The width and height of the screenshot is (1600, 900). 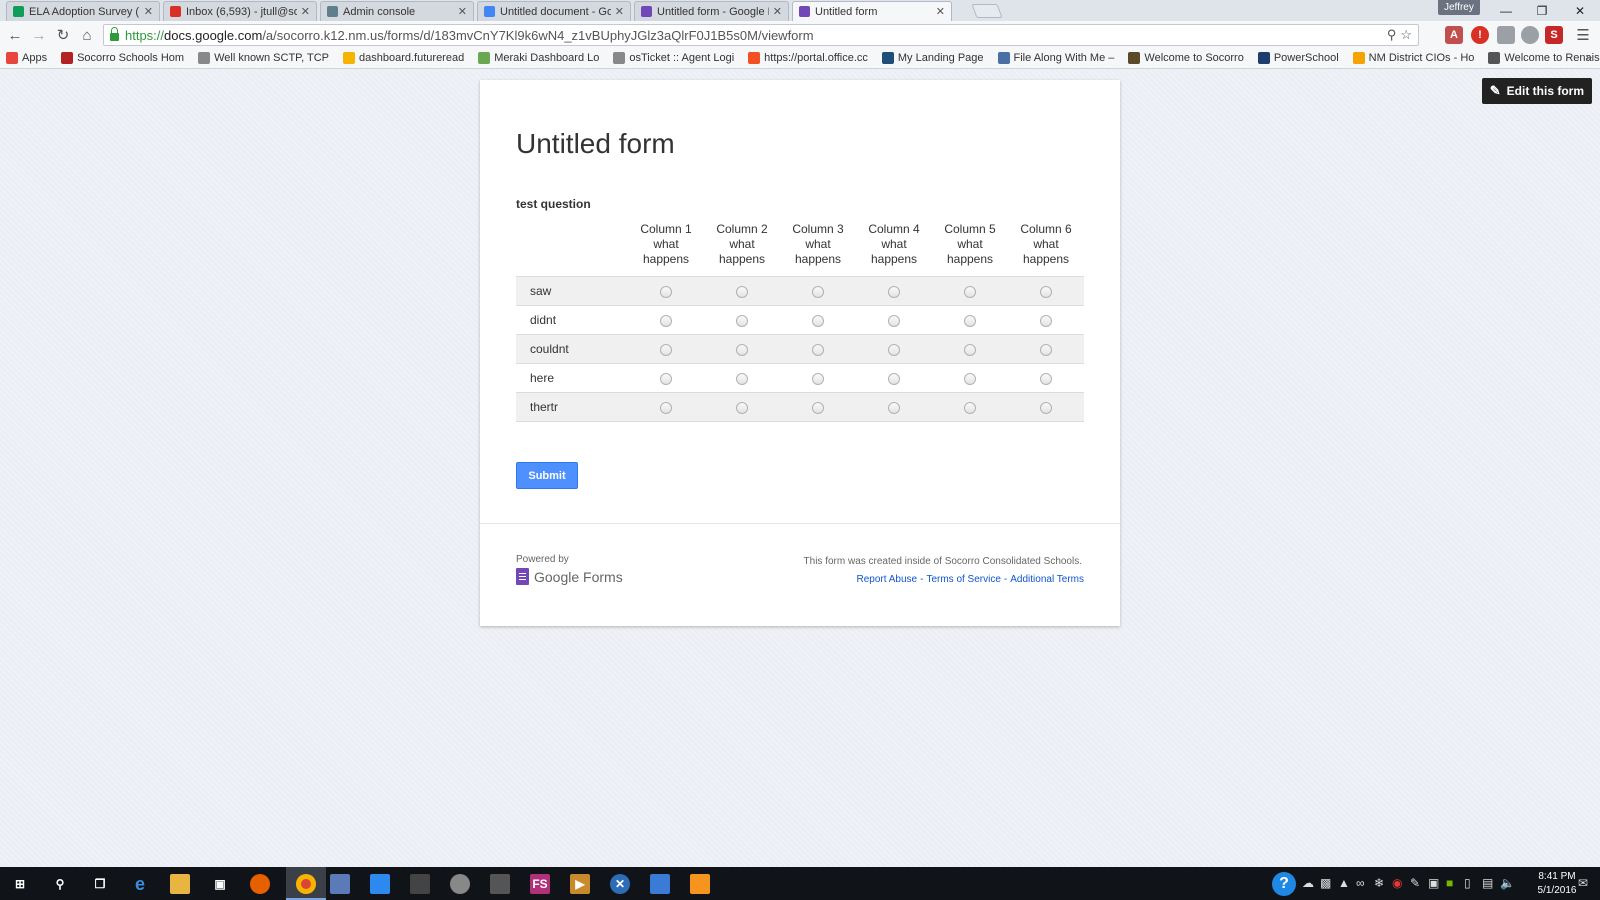 I want to click on chrome-icon, so click(x=306, y=884).